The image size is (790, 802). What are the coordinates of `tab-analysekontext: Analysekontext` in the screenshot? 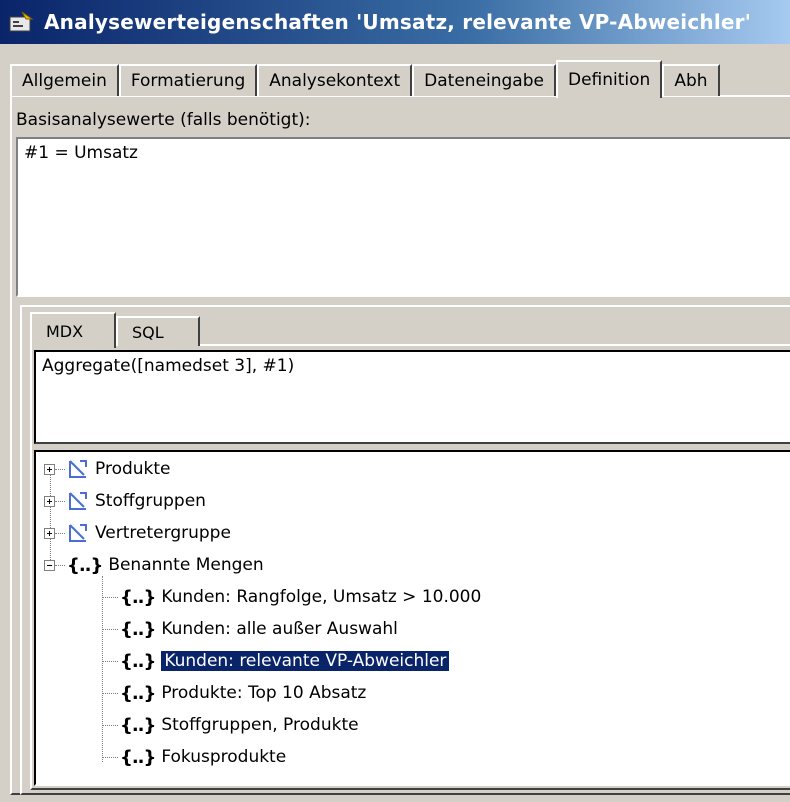 It's located at (335, 80).